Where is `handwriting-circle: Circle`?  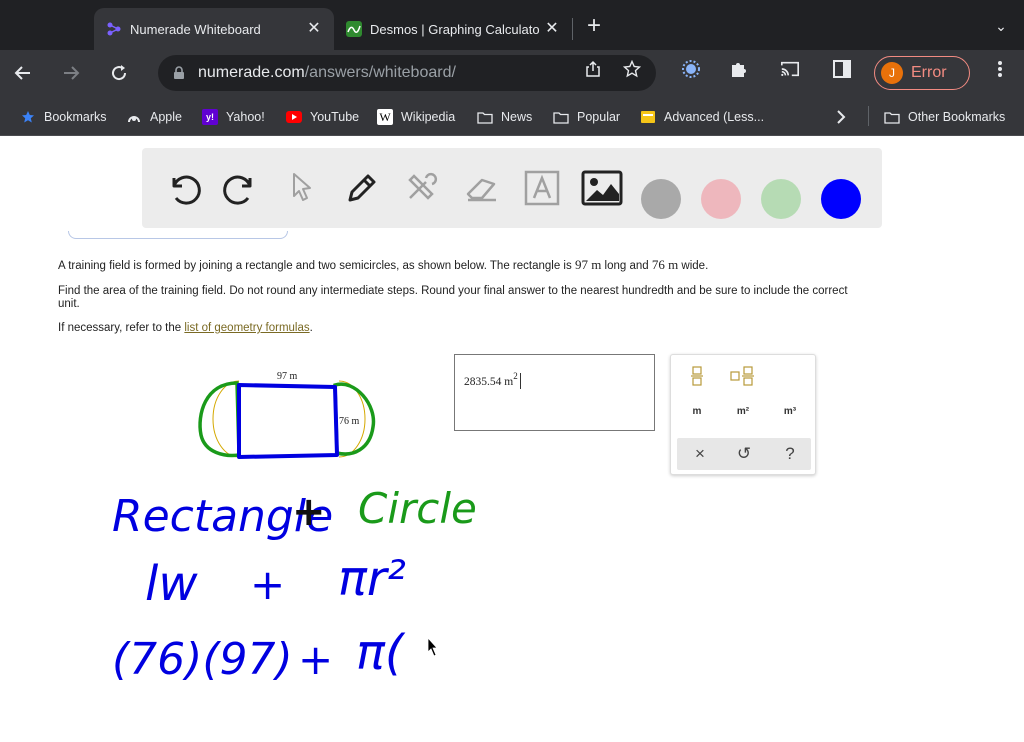 handwriting-circle: Circle is located at coordinates (417, 508).